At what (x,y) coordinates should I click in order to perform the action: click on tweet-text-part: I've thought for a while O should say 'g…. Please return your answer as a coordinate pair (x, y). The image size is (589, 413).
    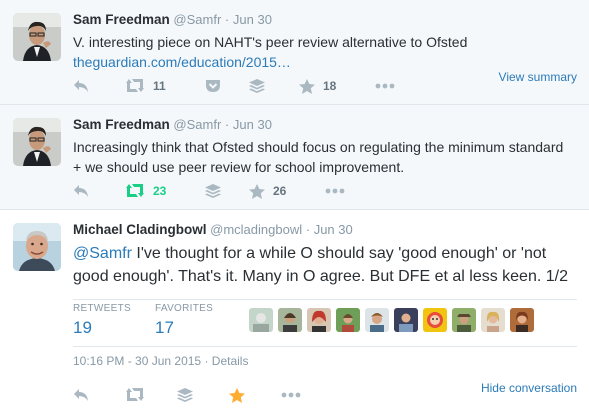
    Looking at the image, I should click on (339, 253).